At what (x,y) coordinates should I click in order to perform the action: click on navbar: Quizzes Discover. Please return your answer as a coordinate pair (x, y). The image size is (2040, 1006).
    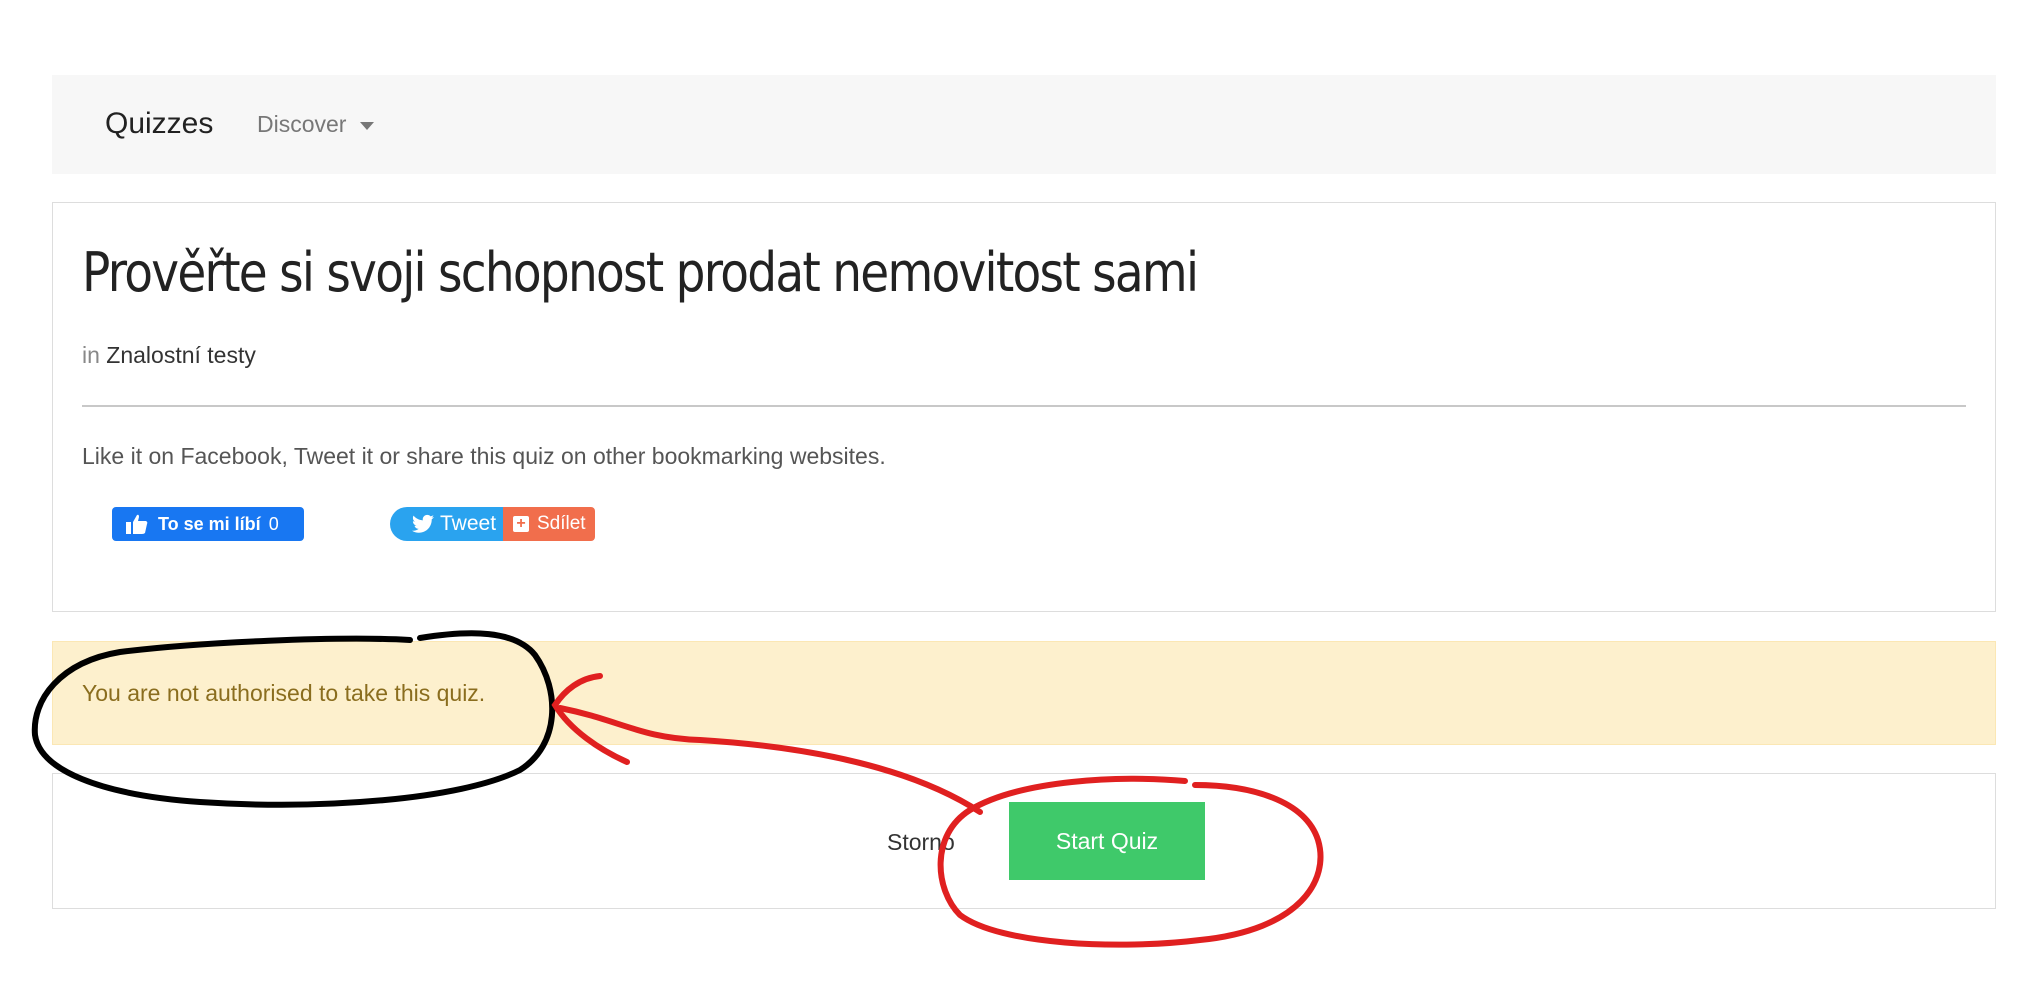
    Looking at the image, I should click on (1024, 124).